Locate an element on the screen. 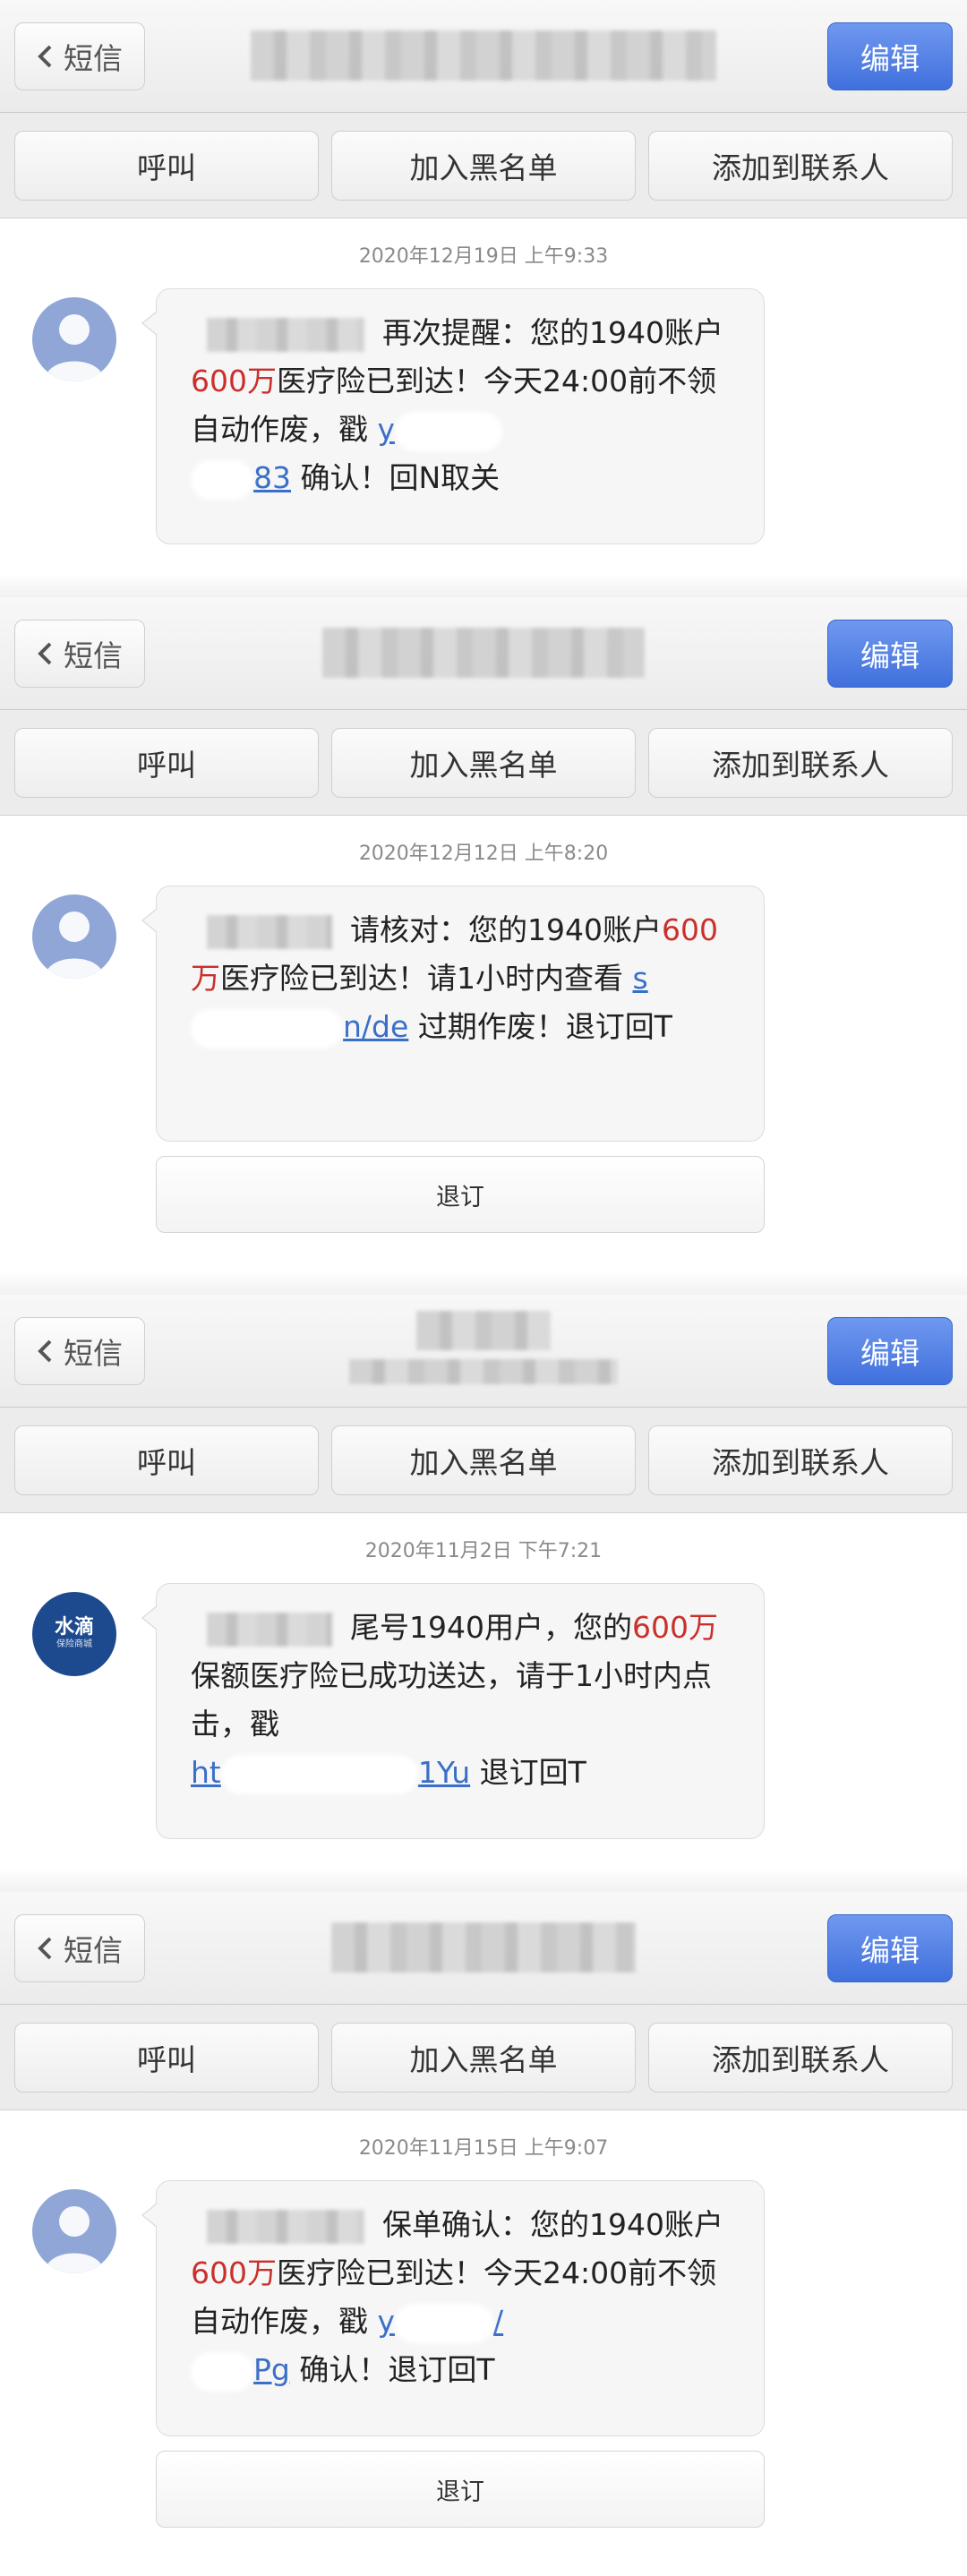  message-link: 83 is located at coordinates (272, 477).